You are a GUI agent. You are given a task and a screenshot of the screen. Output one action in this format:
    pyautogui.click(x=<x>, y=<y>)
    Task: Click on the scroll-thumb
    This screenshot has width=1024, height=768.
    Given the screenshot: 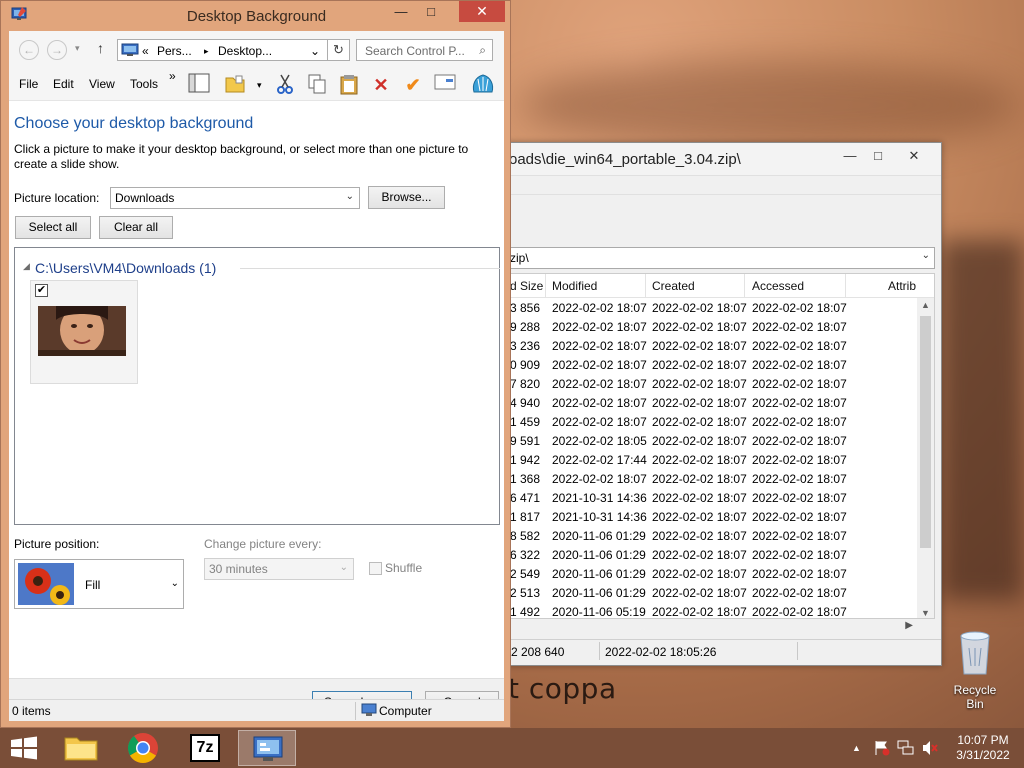 What is the action you would take?
    pyautogui.click(x=925, y=432)
    